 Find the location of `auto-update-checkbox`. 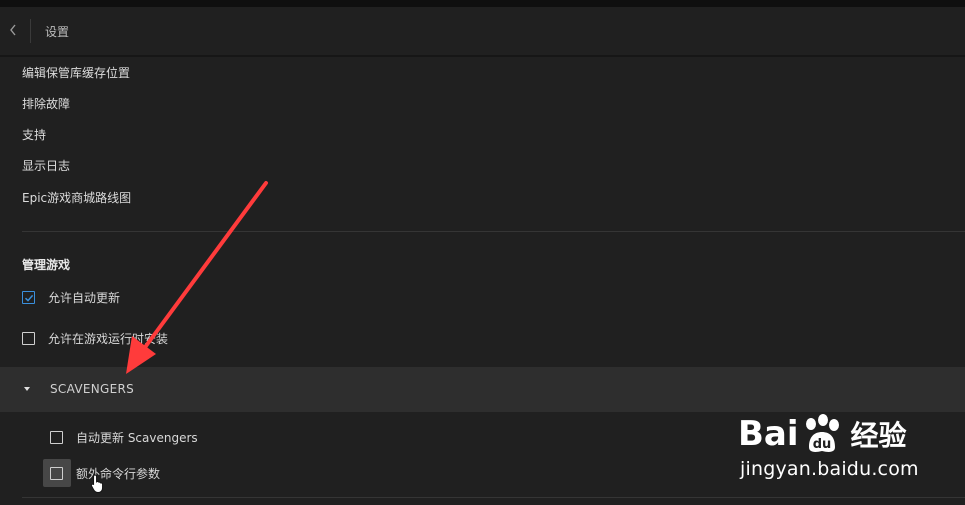

auto-update-checkbox is located at coordinates (28, 297).